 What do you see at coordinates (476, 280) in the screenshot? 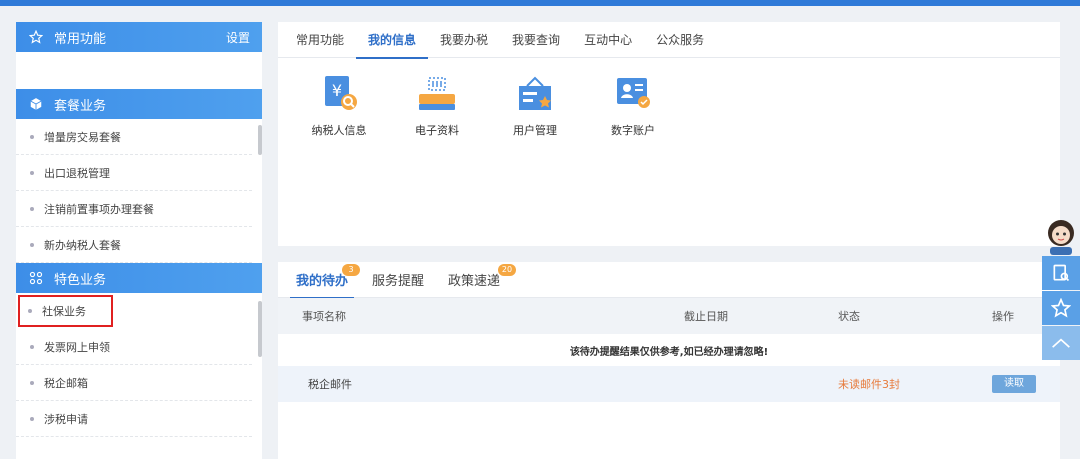
I see `tab-policy-express: 政策速递 20` at bounding box center [476, 280].